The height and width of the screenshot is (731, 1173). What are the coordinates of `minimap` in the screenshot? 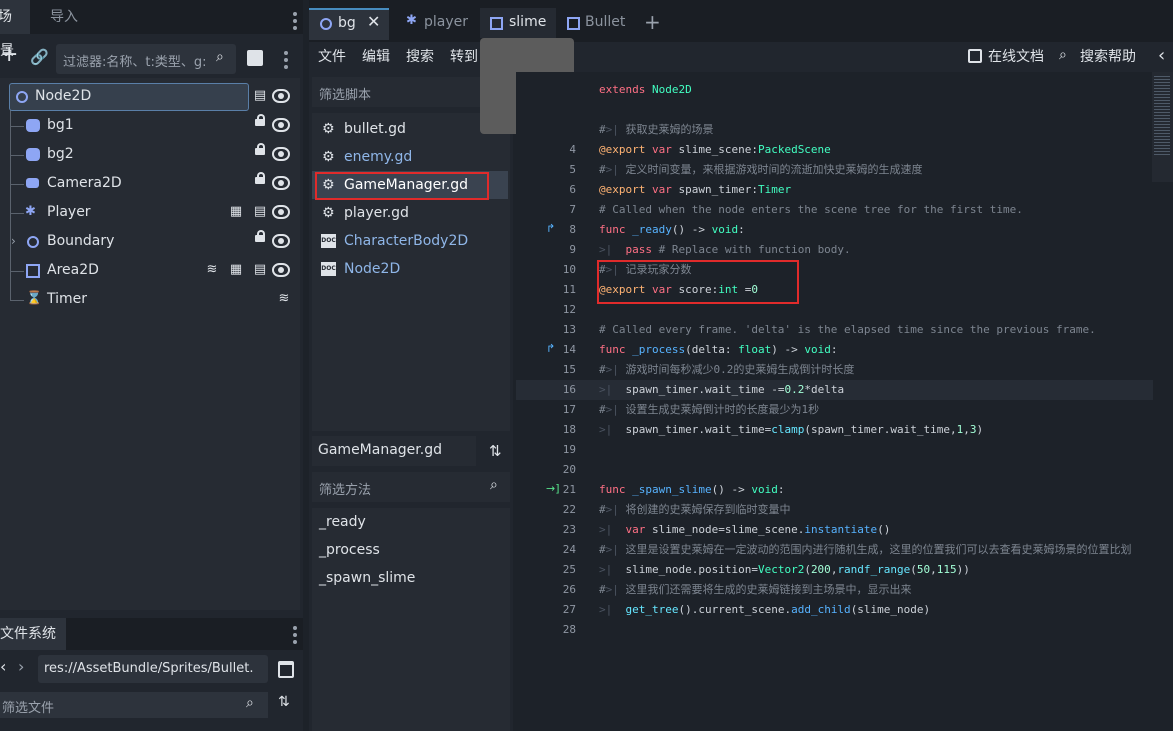 It's located at (1162, 127).